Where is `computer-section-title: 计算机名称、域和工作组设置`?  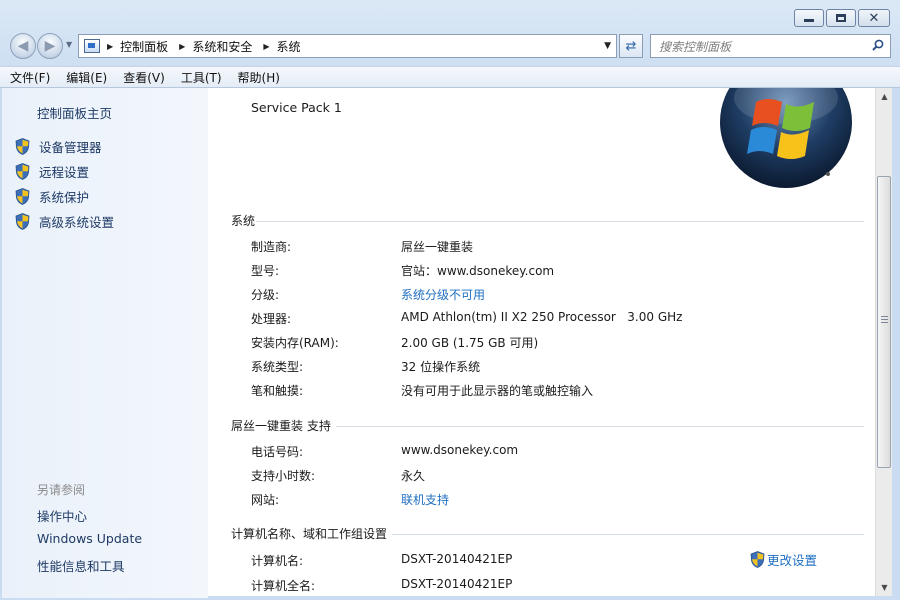 computer-section-title: 计算机名称、域和工作组设置 is located at coordinates (309, 534).